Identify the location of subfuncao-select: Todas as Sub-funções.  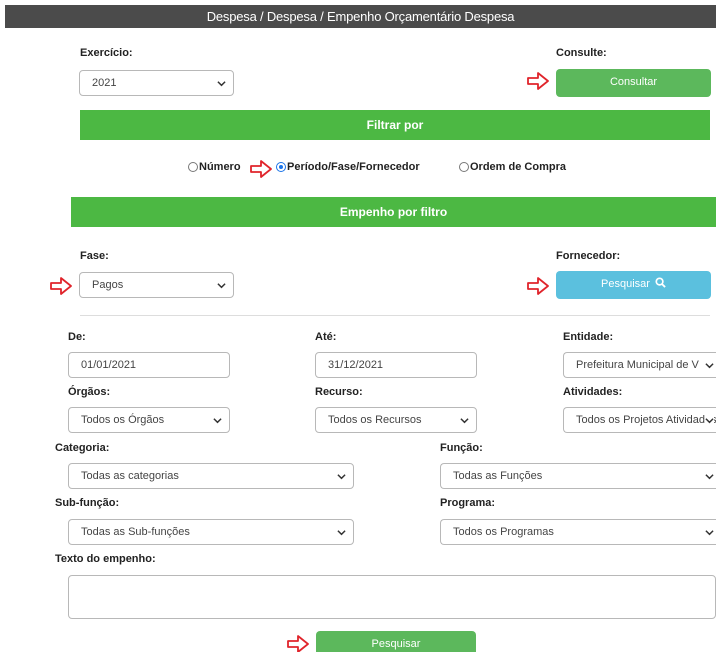
(211, 532).